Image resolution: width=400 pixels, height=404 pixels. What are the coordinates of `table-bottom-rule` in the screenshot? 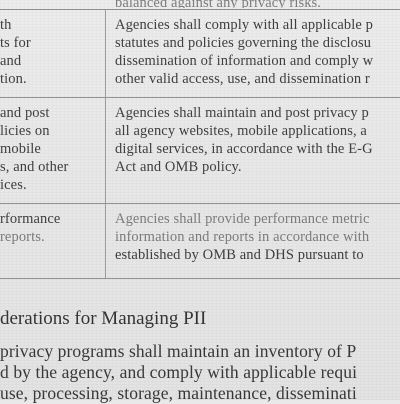 It's located at (200, 278).